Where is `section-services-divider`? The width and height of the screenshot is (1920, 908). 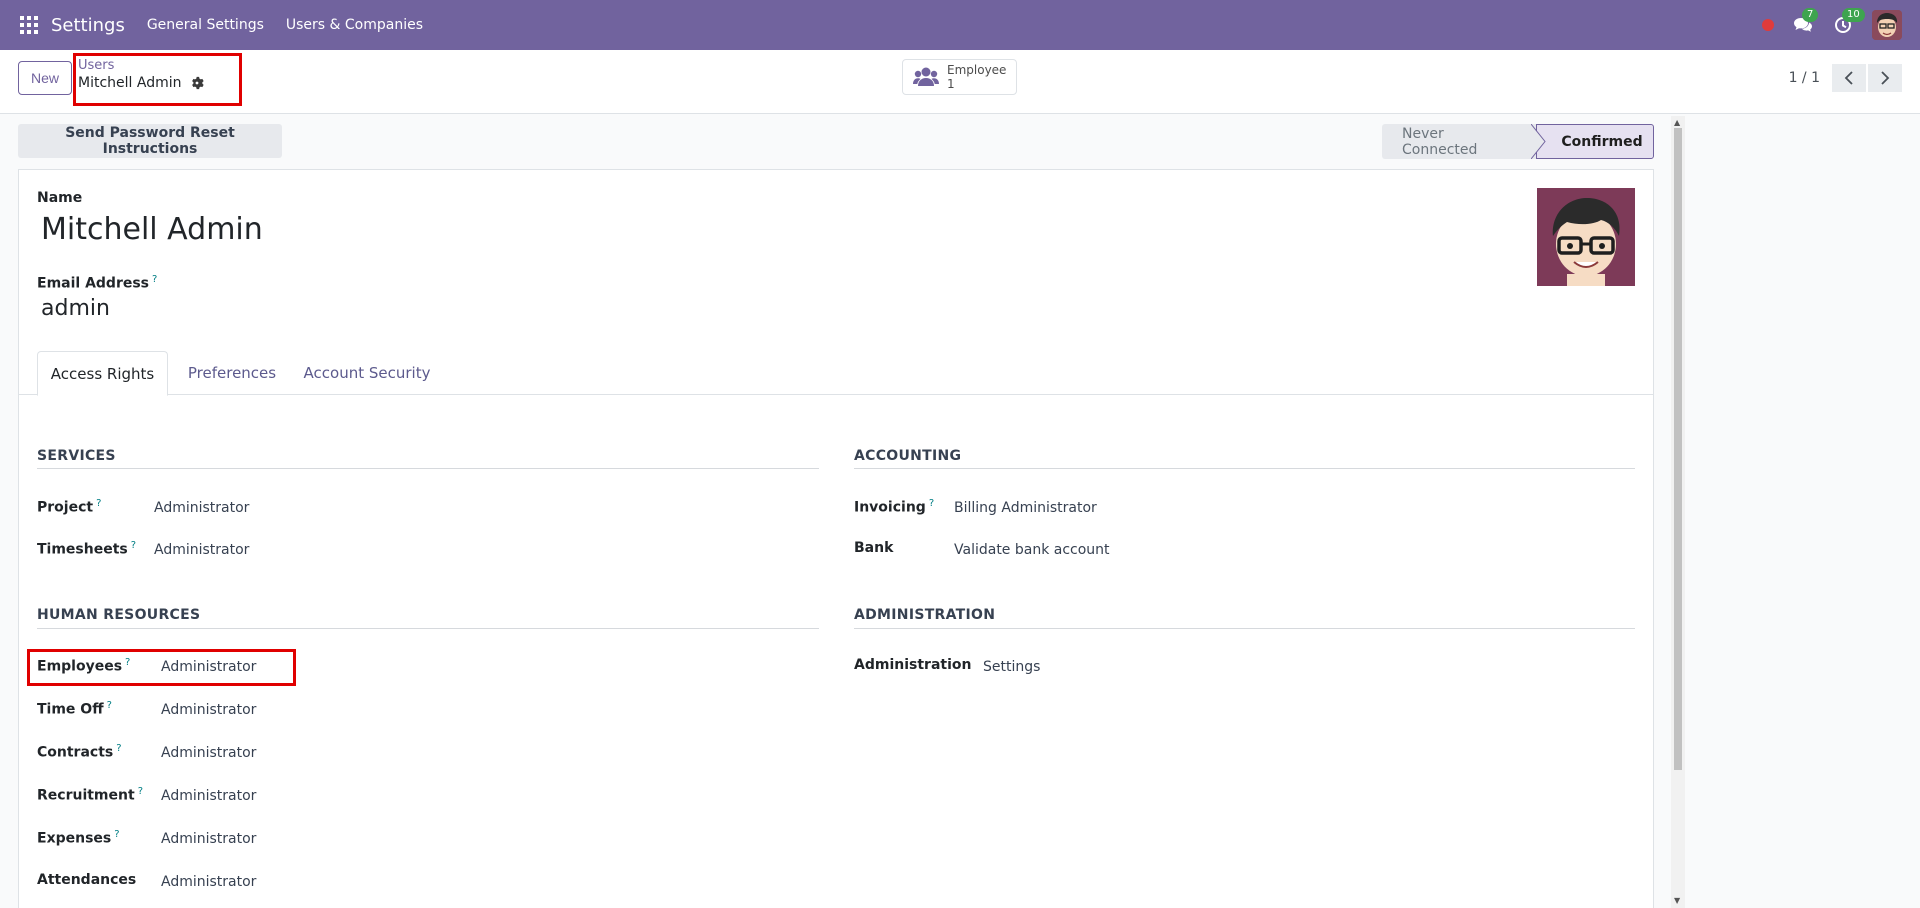 section-services-divider is located at coordinates (428, 468).